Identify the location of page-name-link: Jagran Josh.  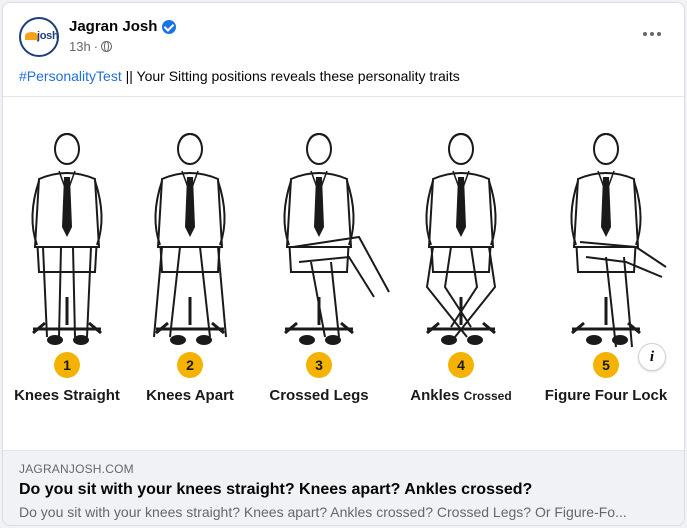
(113, 26).